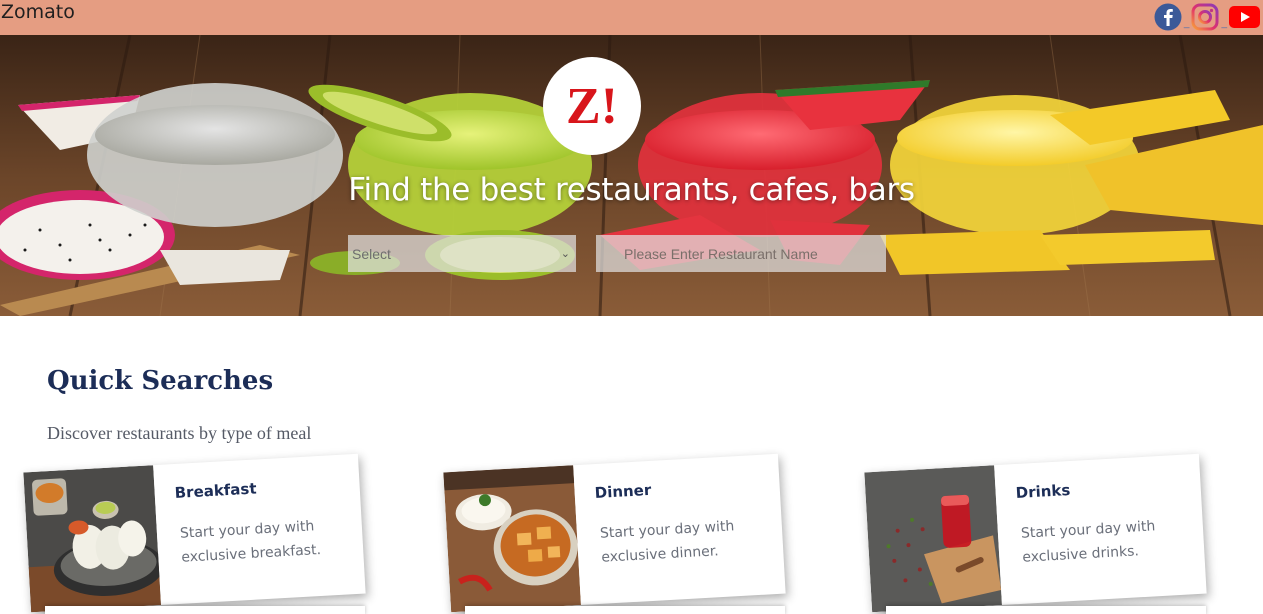 Image resolution: width=1263 pixels, height=614 pixels. I want to click on chevron-down-icon: ⌄, so click(565, 254).